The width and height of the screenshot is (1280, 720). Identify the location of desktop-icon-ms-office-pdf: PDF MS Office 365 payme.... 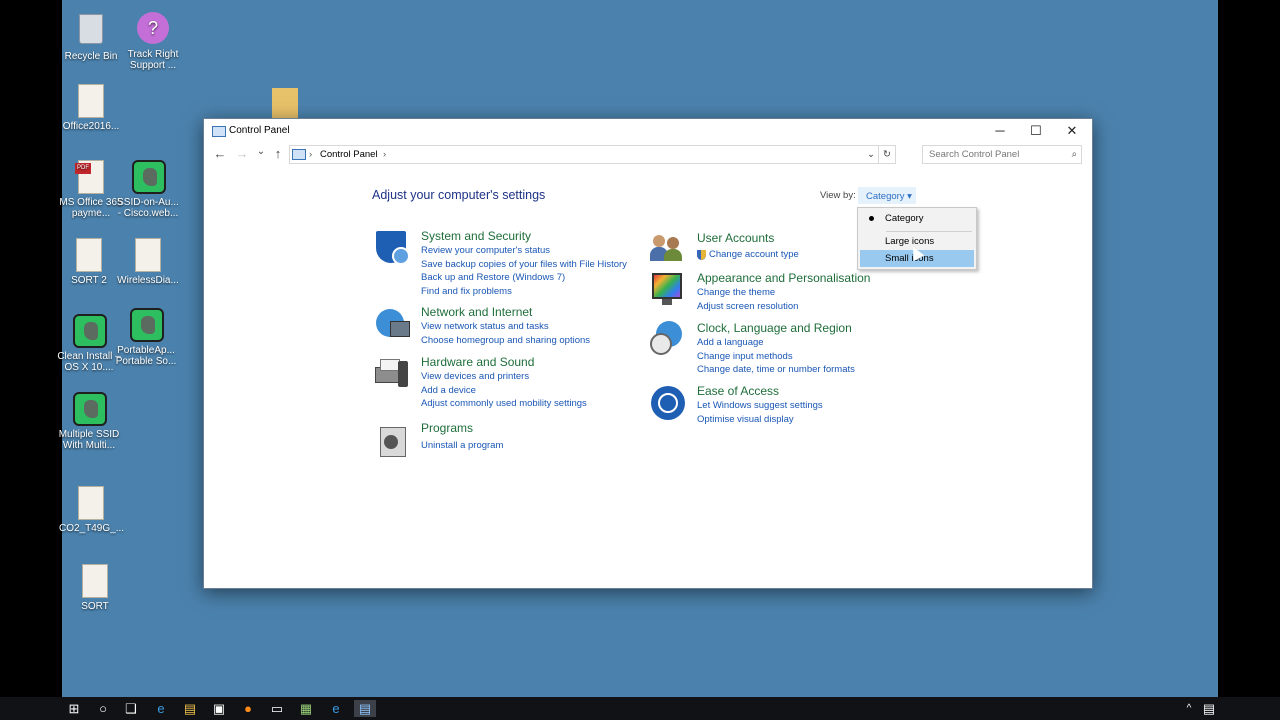
(91, 189).